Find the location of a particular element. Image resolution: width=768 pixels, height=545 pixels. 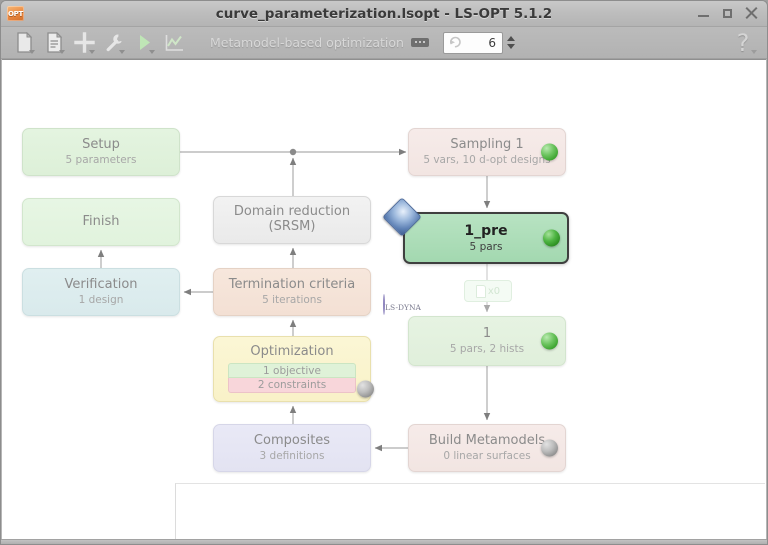

new-file-caret-icon is located at coordinates (32, 51).